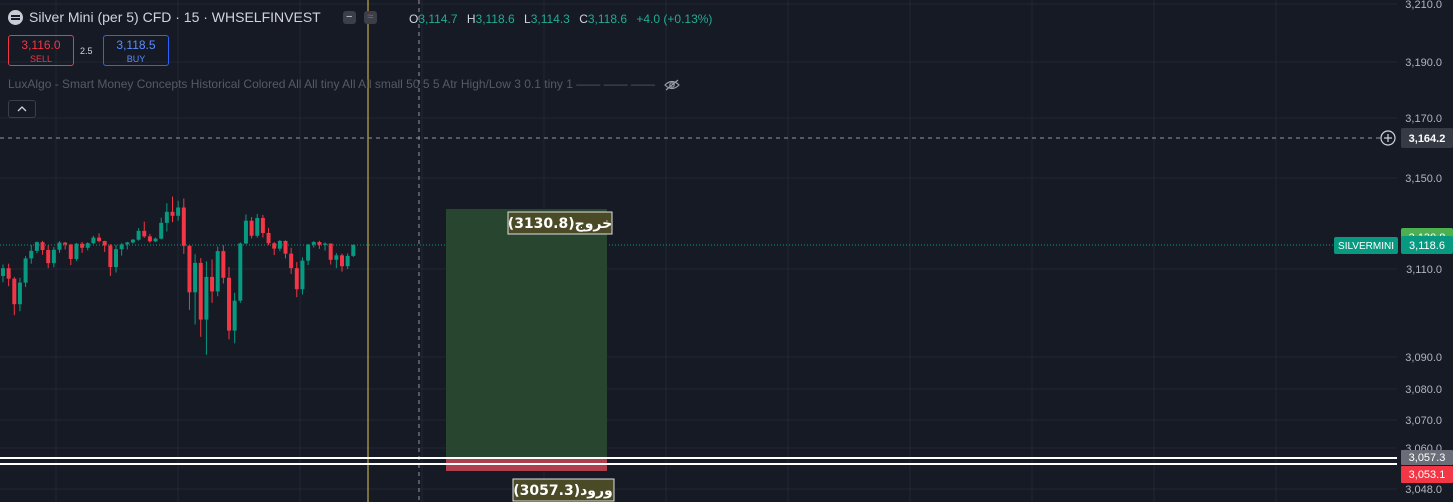 This screenshot has height=502, width=1453. Describe the element at coordinates (41, 59) in the screenshot. I see `sell-label: SELL` at that location.